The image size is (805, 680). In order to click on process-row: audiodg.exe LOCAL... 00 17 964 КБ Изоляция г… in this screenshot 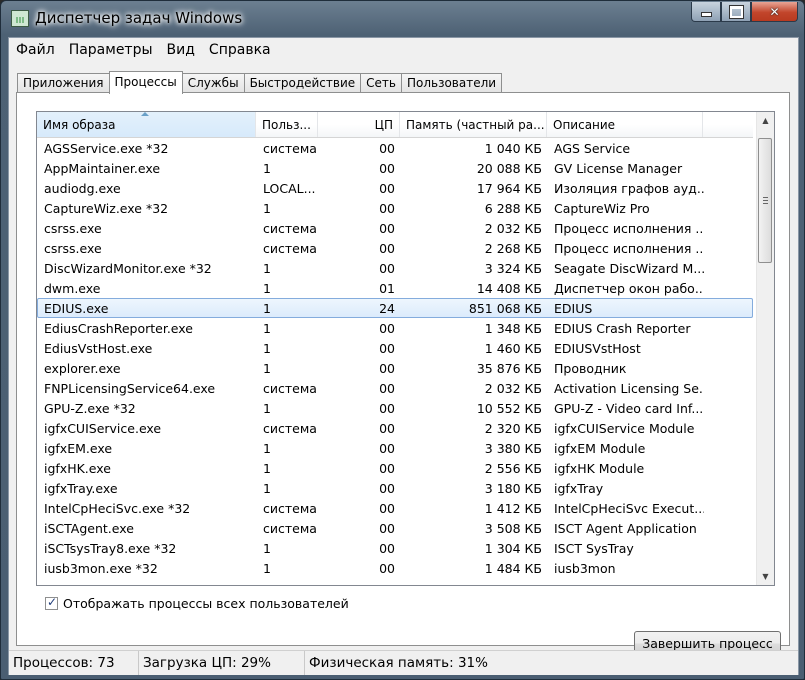, I will do `click(395, 188)`.